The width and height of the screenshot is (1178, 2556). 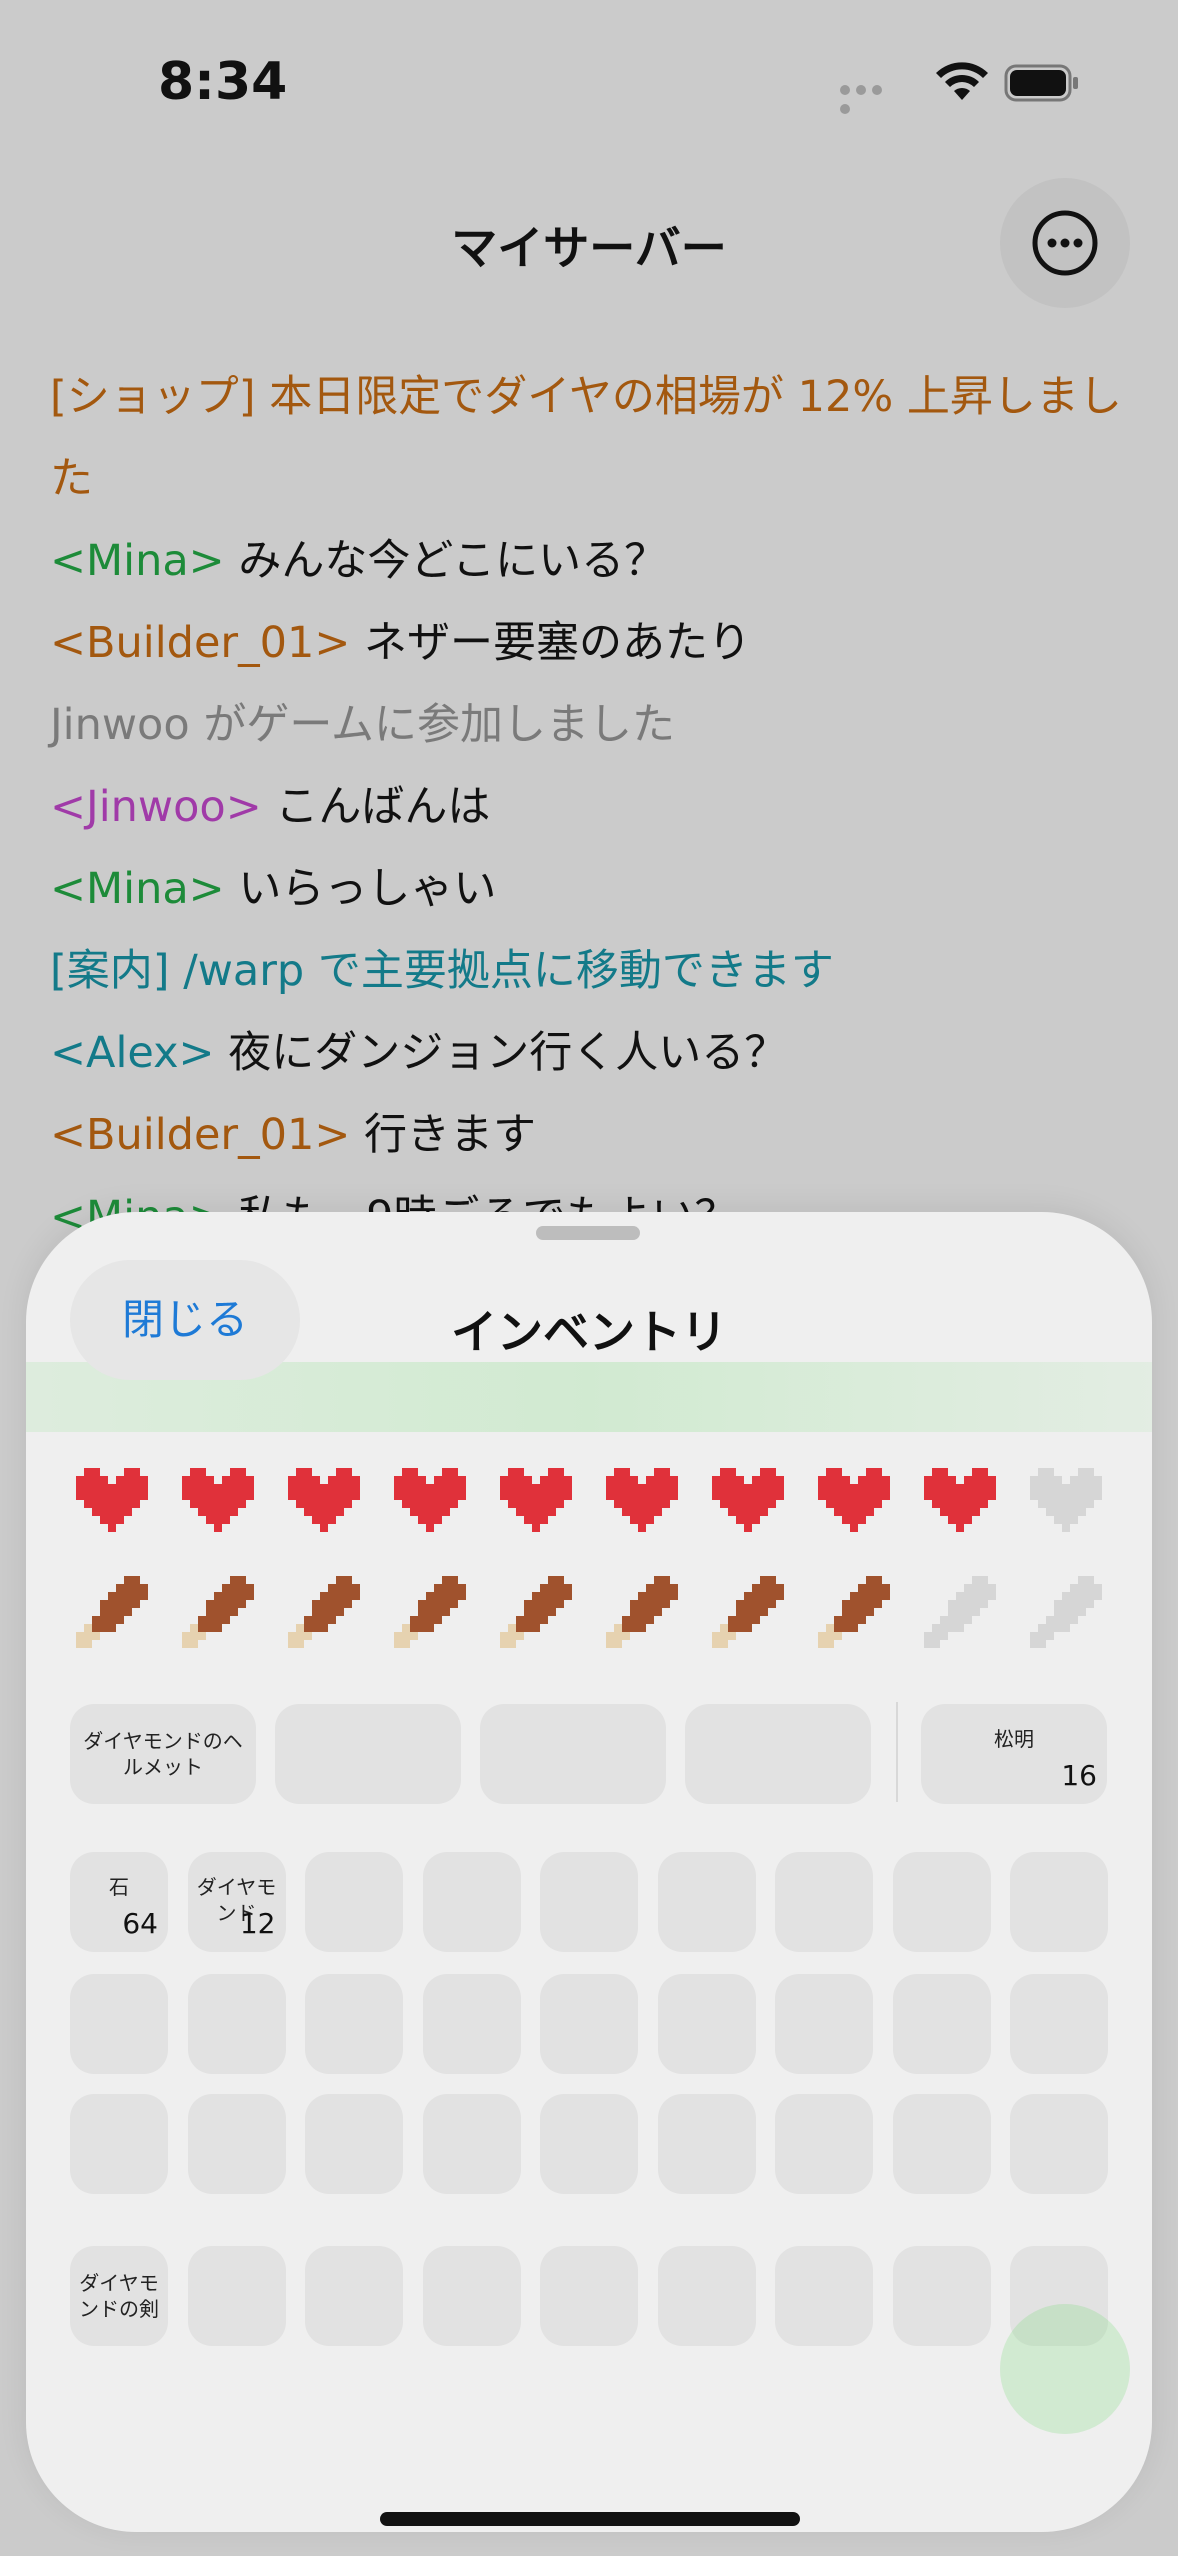 I want to click on item-name: 松明, so click(x=1014, y=1739).